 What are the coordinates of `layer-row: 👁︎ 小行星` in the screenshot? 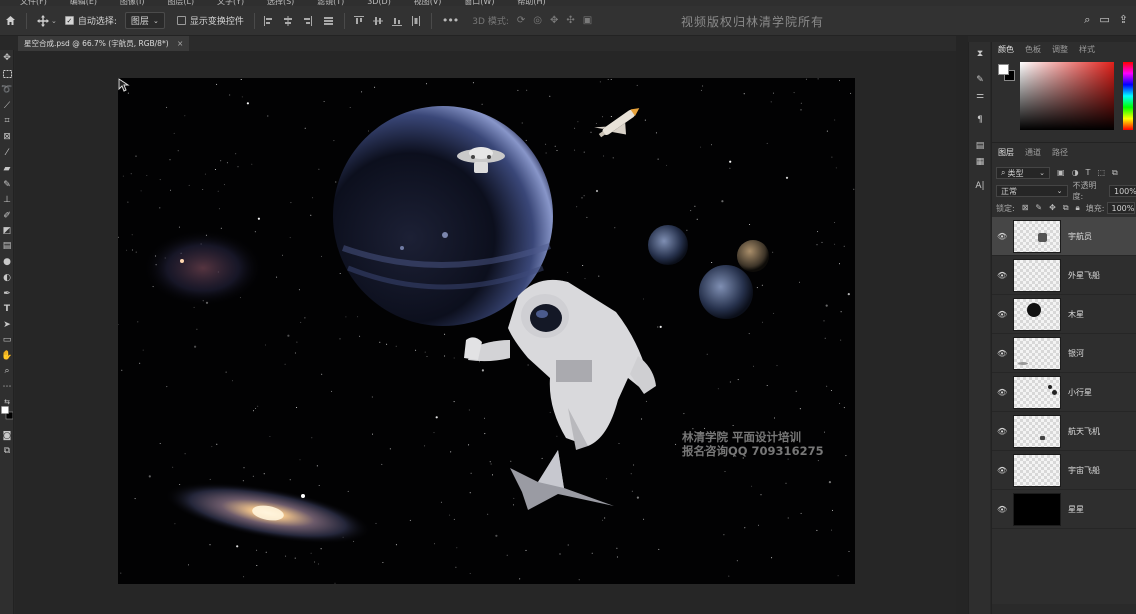 It's located at (1064, 392).